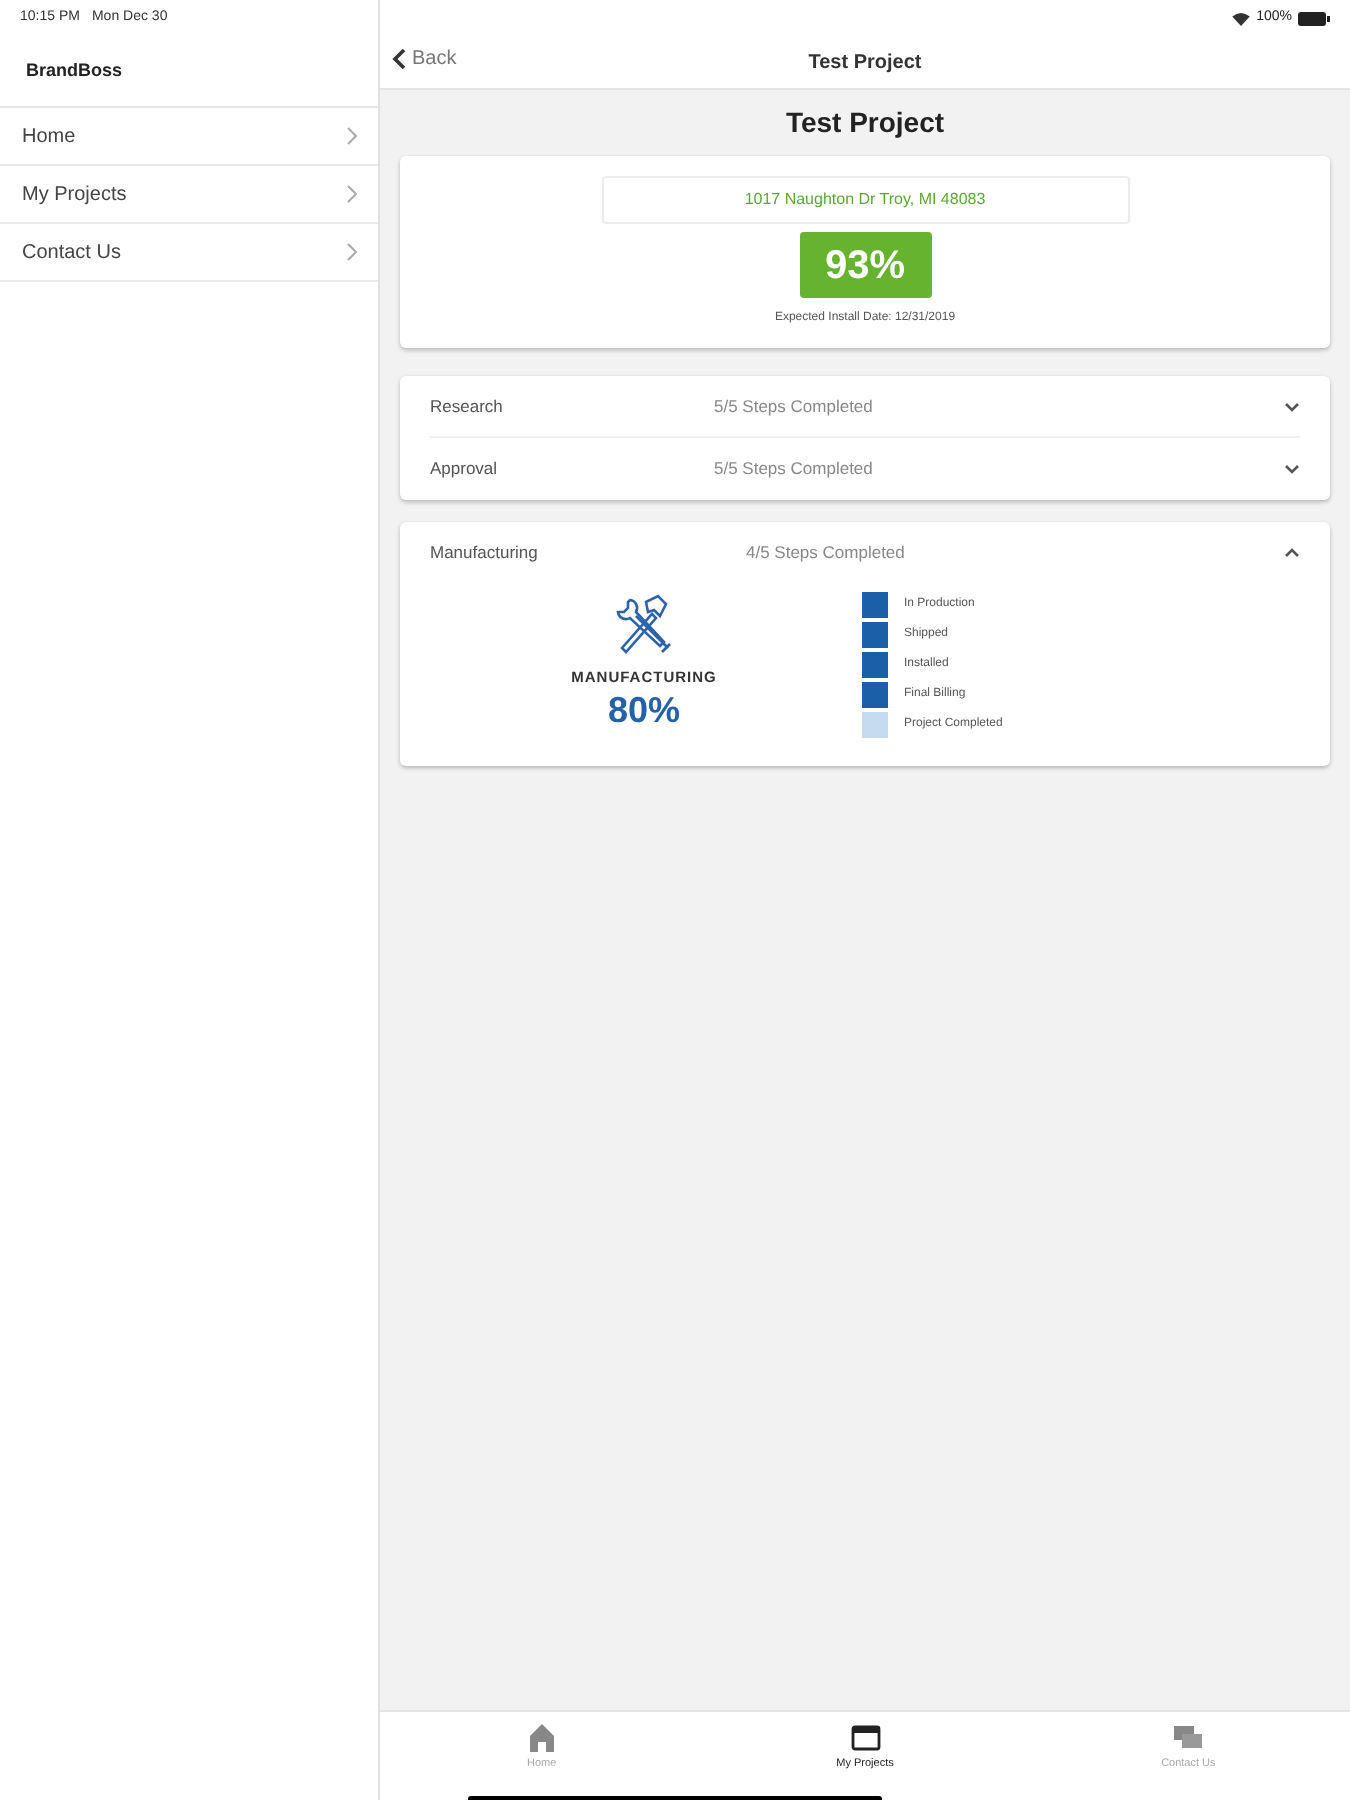 This screenshot has height=1800, width=1350. What do you see at coordinates (424, 59) in the screenshot?
I see `back-button: Back` at bounding box center [424, 59].